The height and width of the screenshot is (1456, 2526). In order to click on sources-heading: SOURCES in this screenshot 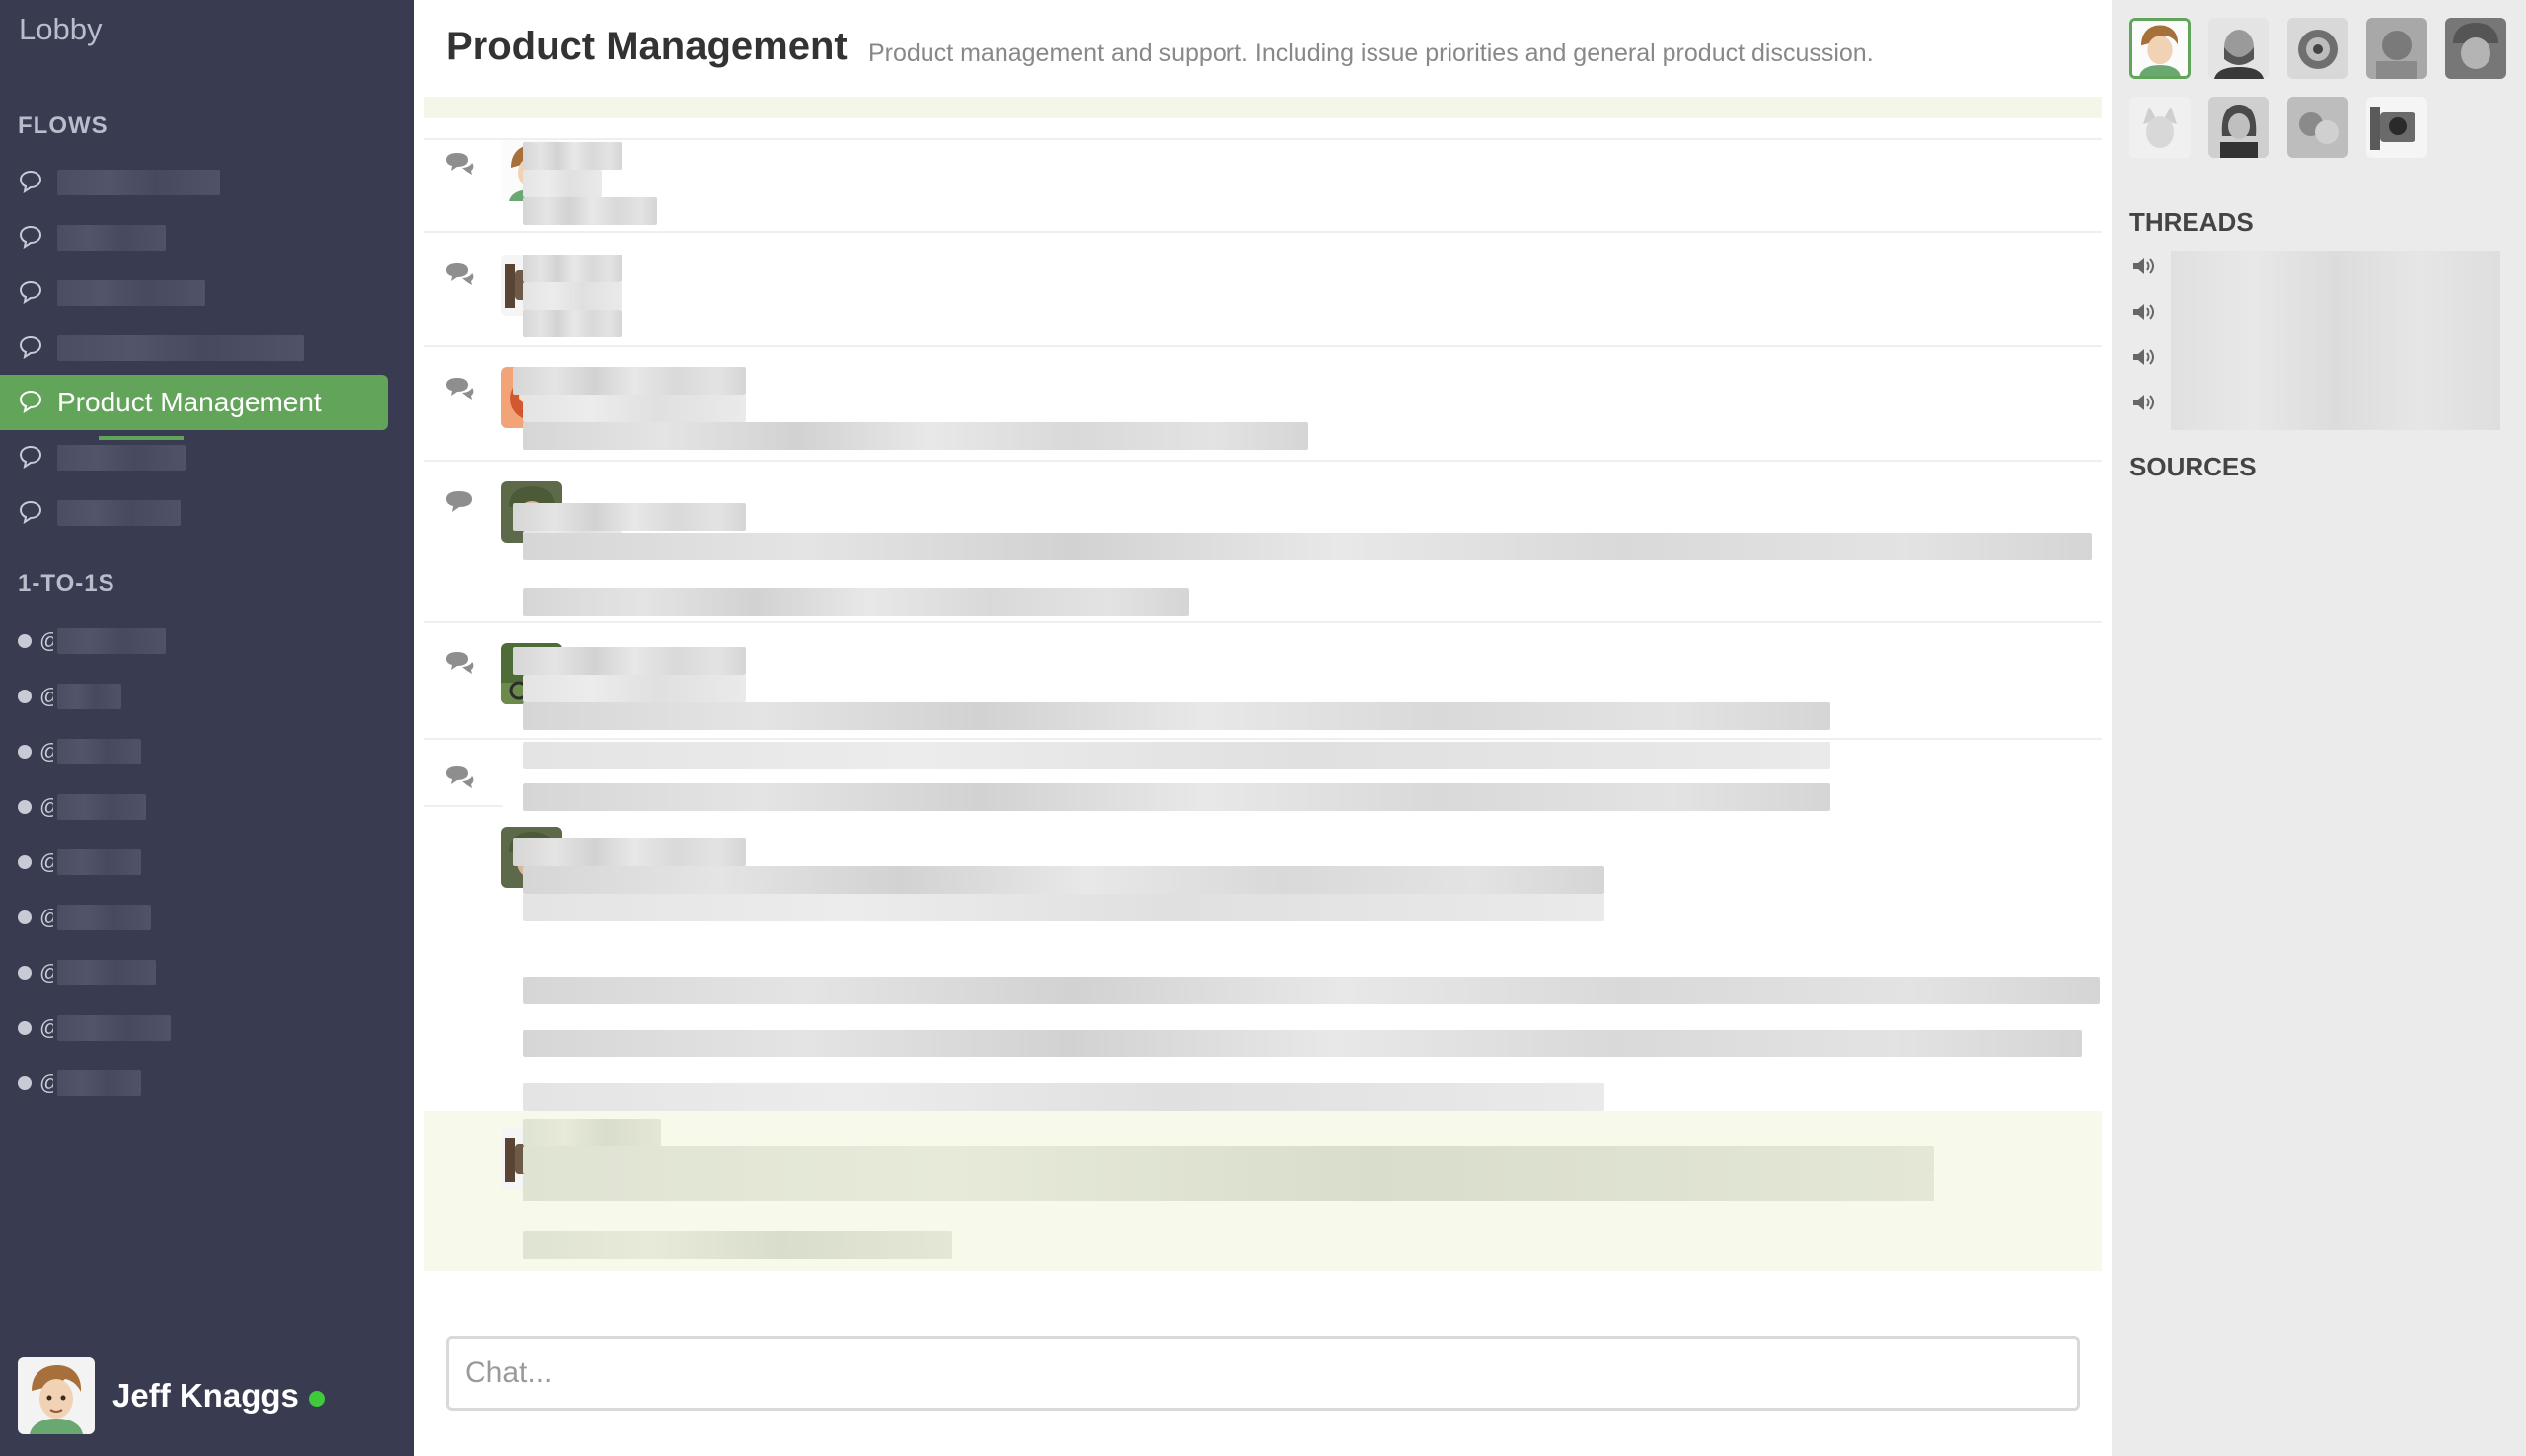, I will do `click(2193, 466)`.